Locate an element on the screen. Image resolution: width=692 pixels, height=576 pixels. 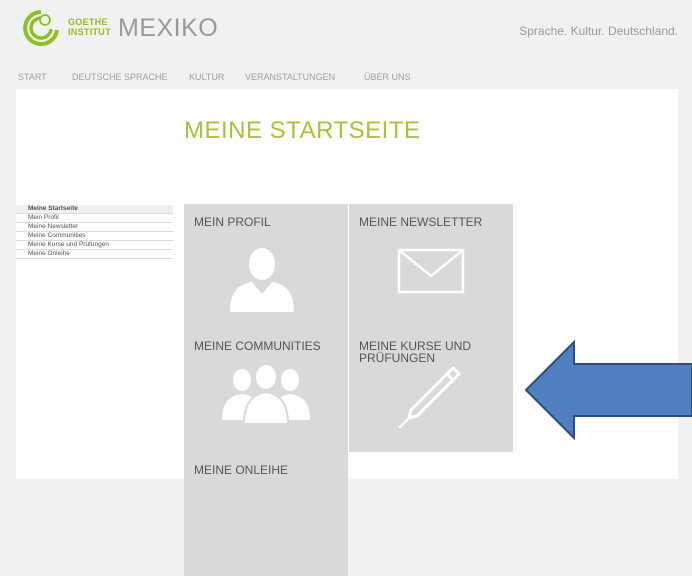
tile-label: MEIN PROFIL is located at coordinates (232, 222).